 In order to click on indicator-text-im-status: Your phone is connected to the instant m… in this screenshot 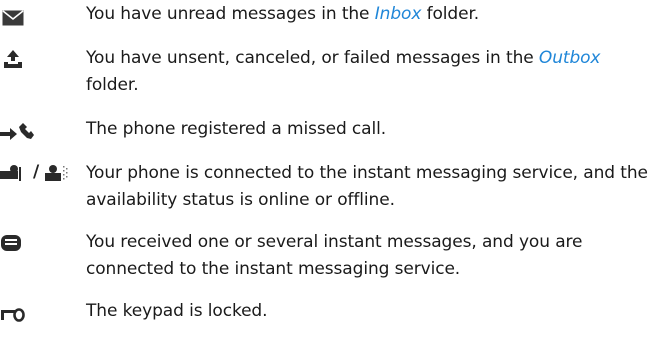, I will do `click(367, 186)`.